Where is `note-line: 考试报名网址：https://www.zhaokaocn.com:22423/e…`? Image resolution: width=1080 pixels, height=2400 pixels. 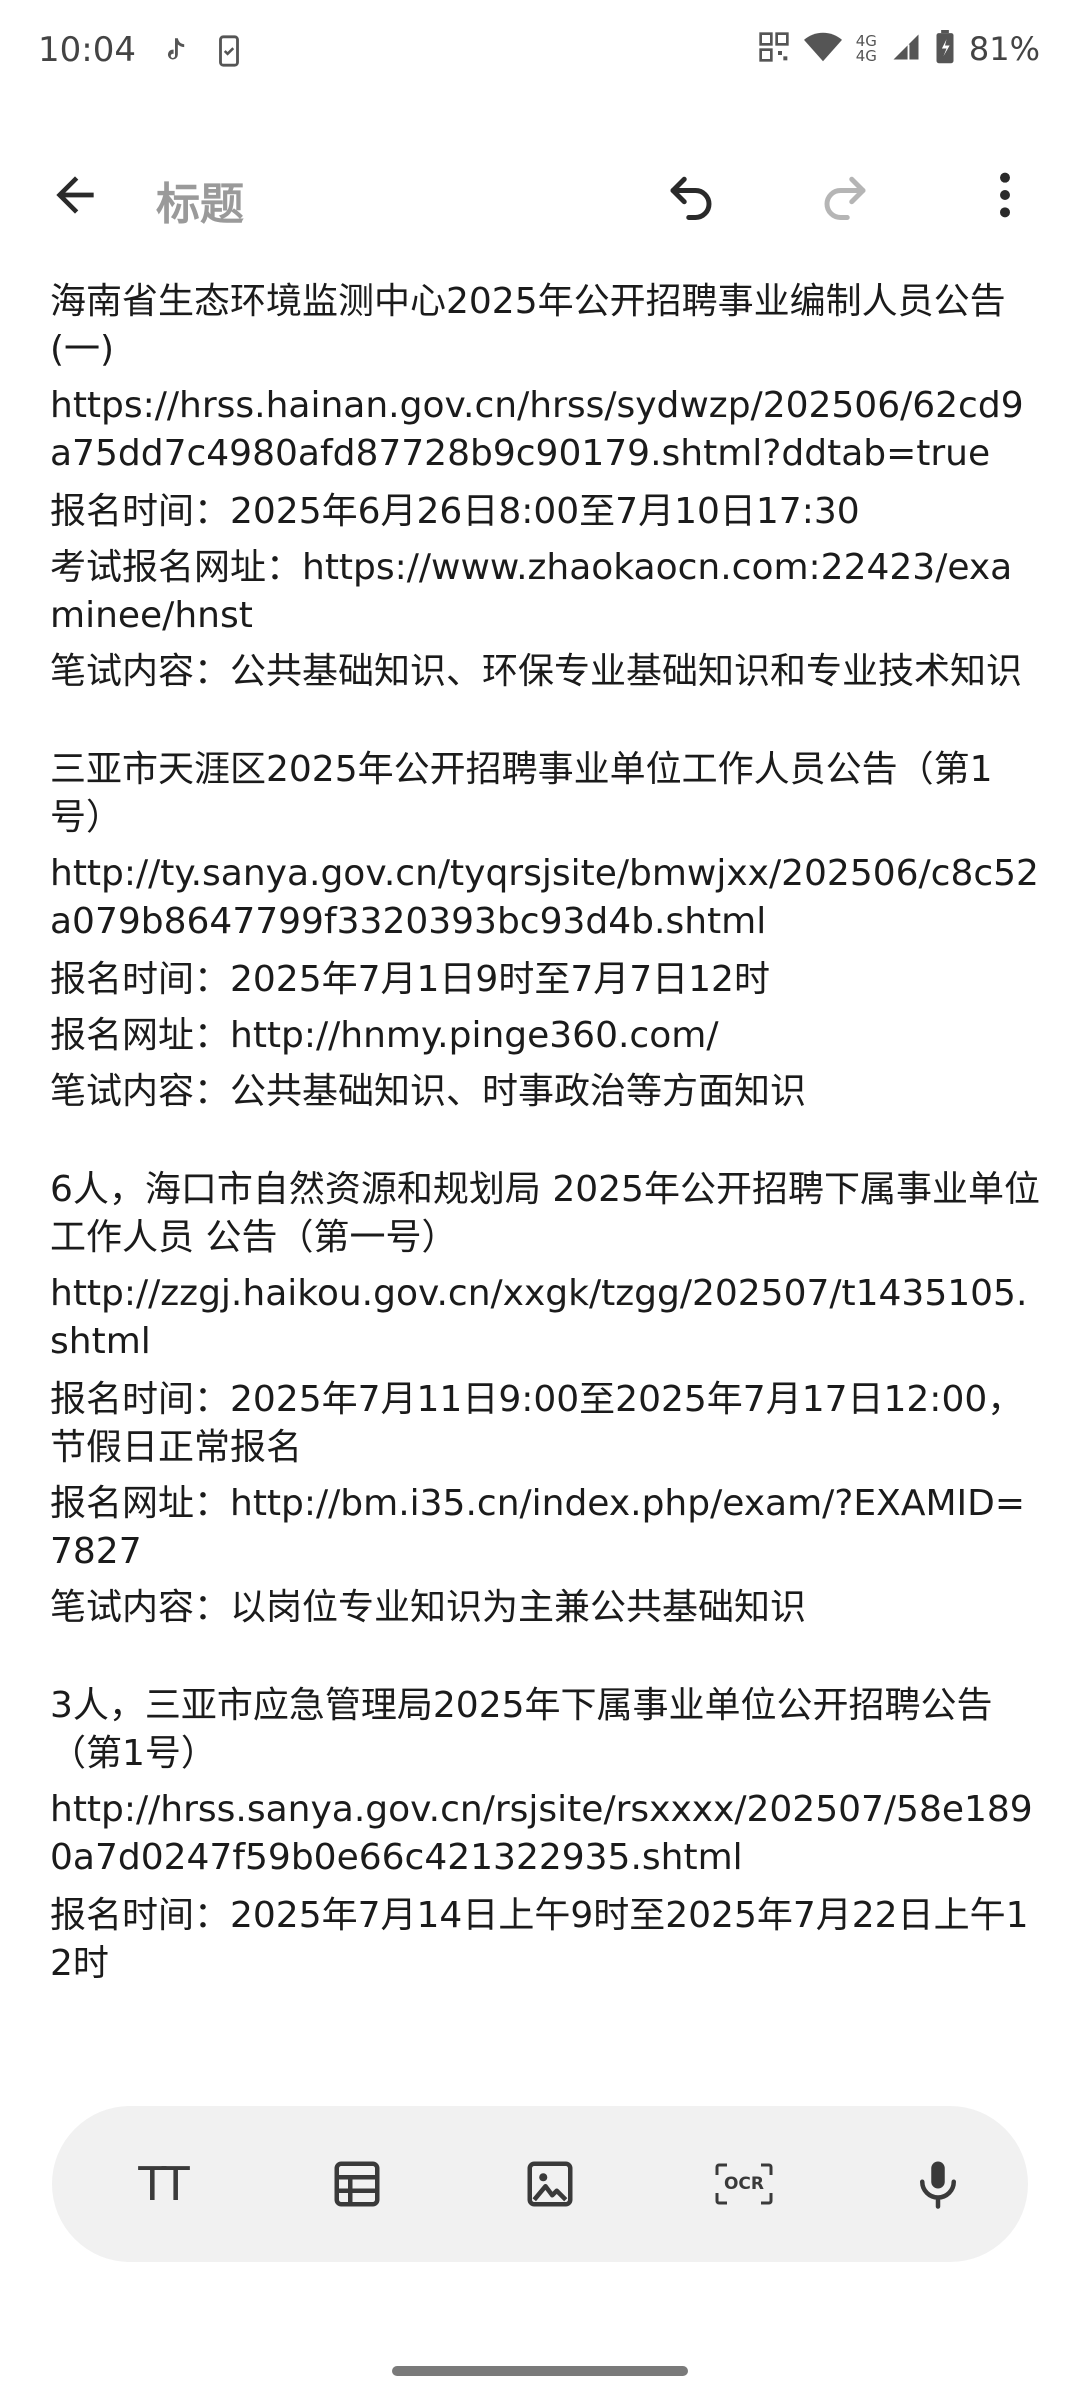
note-line: 考试报名网址：https://www.zhaokaocn.com:22423/e… is located at coordinates (531, 591).